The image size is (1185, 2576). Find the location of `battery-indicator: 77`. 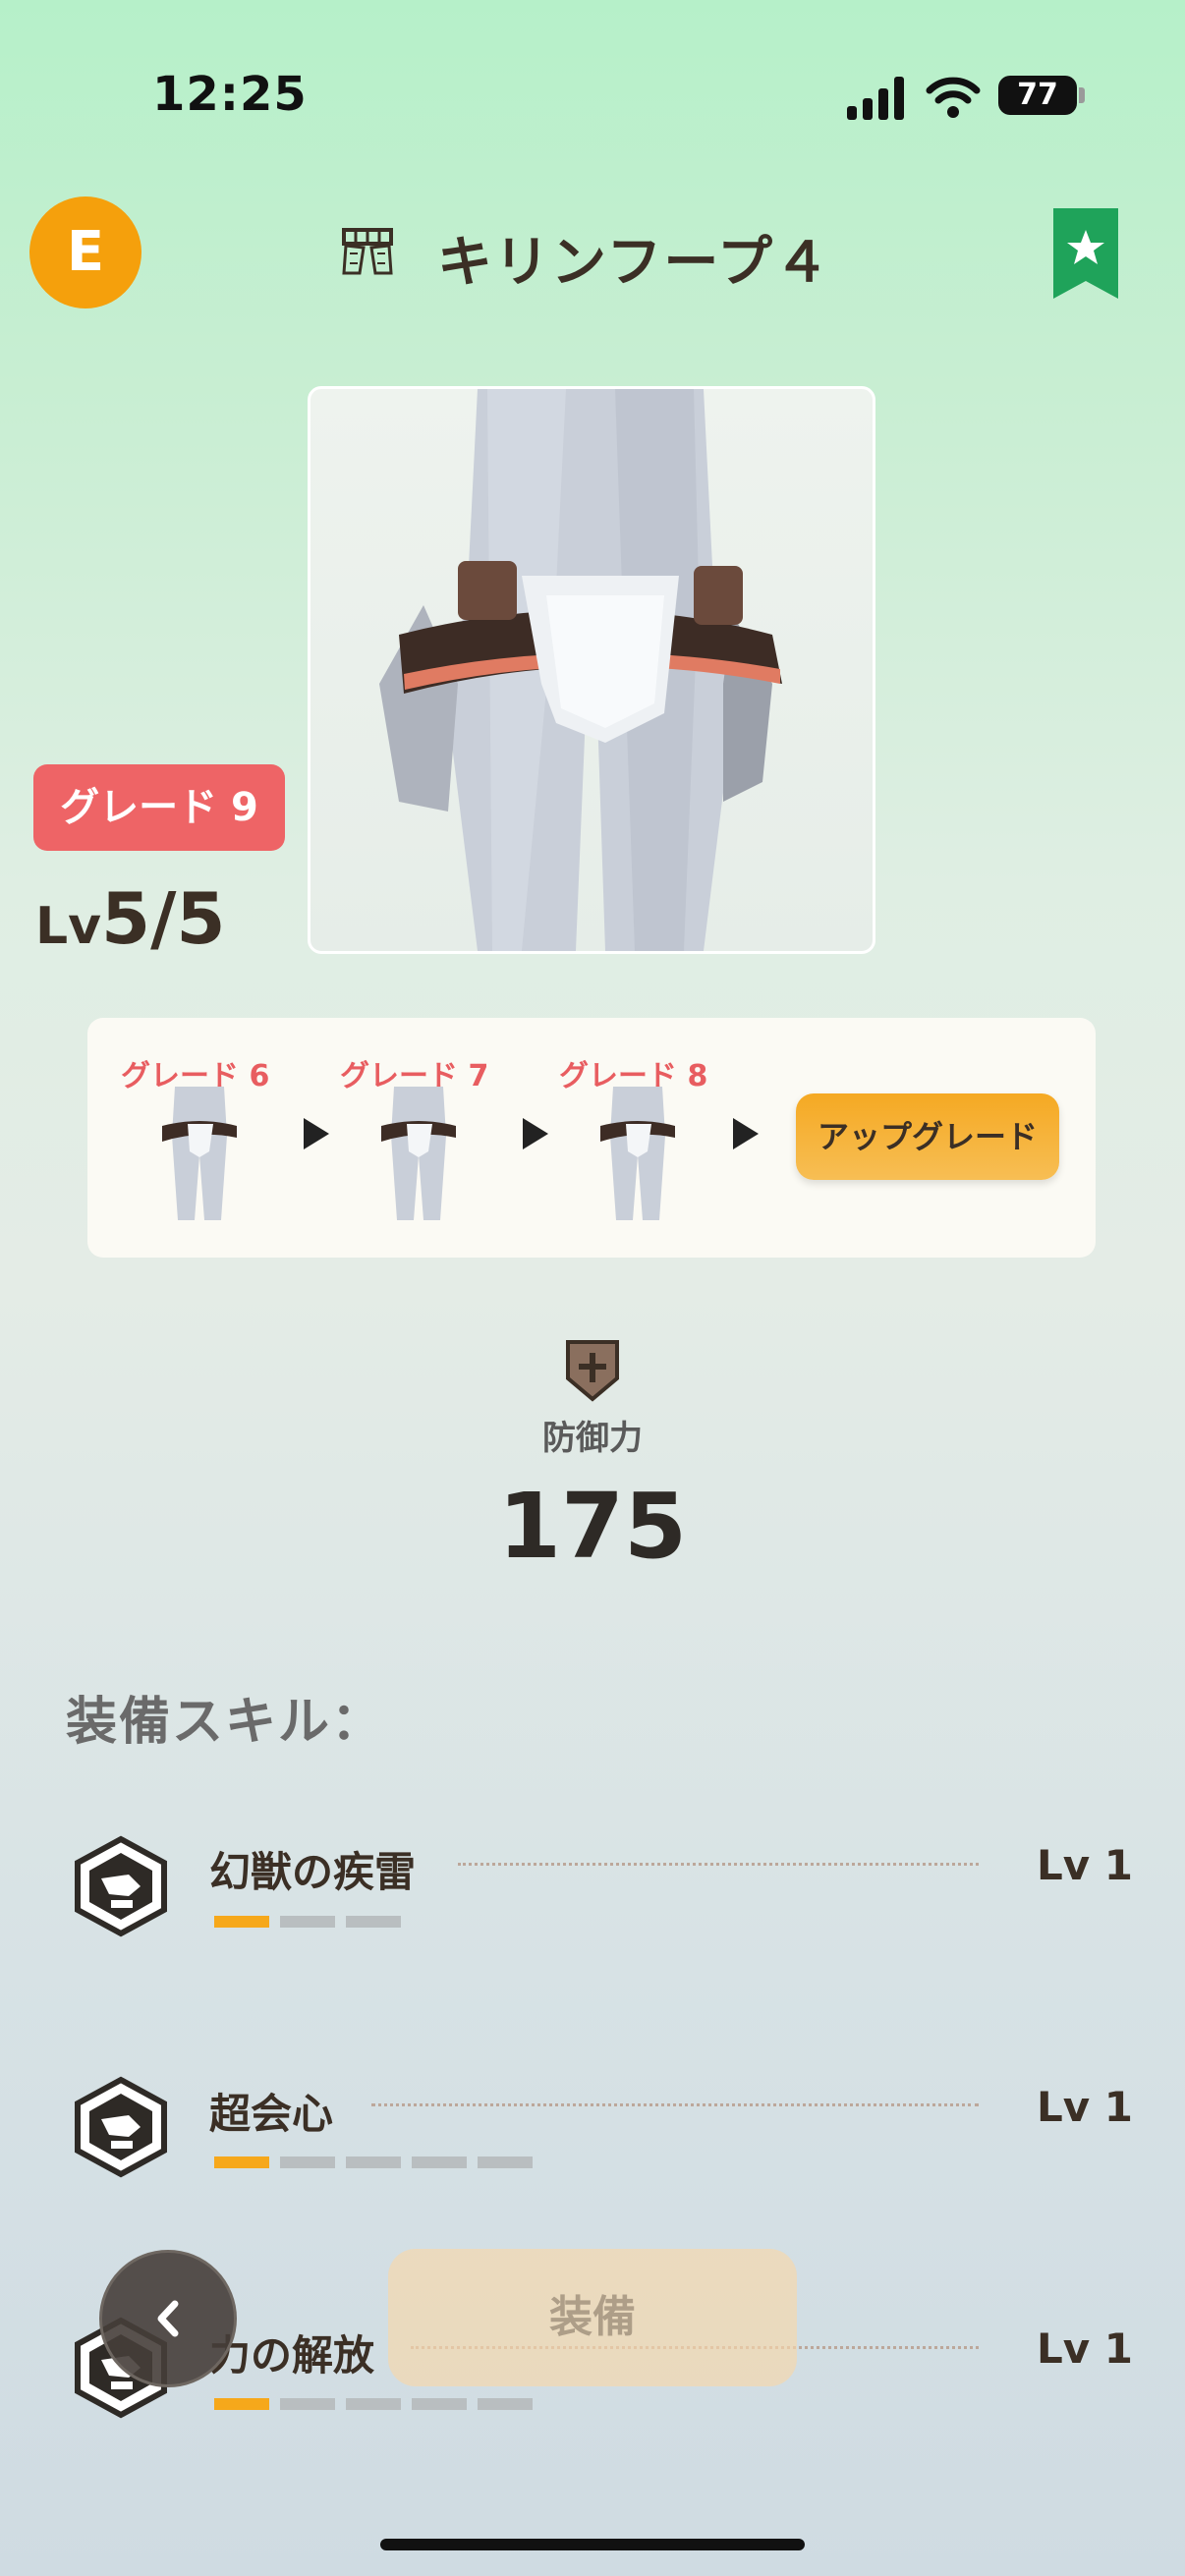

battery-indicator: 77 is located at coordinates (1041, 95).